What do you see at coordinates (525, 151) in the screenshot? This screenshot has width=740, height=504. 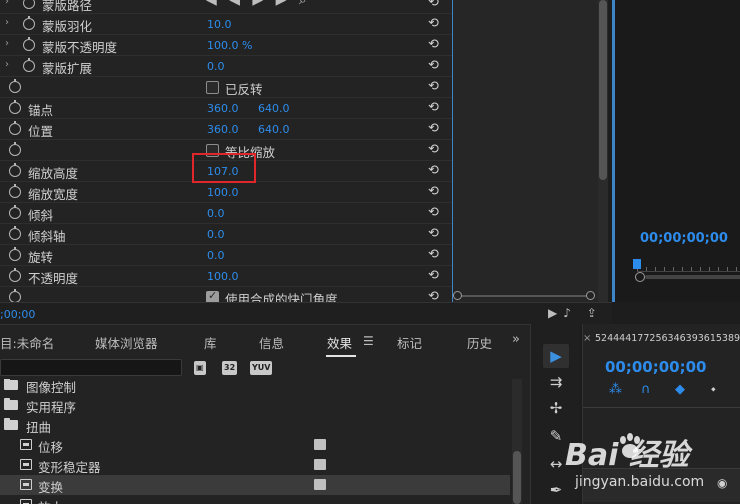 I see `effect-mini-timeline` at bounding box center [525, 151].